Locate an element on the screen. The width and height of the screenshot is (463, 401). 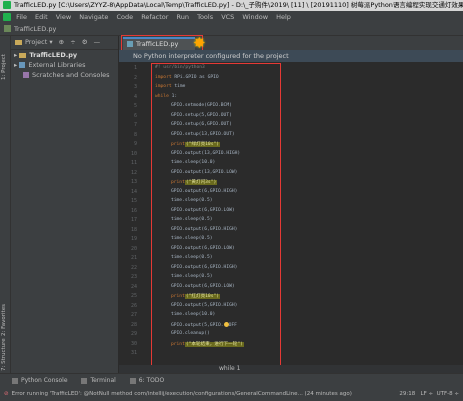
nav-file-crumb: TrafficLED.py is located at coordinates (35, 29).